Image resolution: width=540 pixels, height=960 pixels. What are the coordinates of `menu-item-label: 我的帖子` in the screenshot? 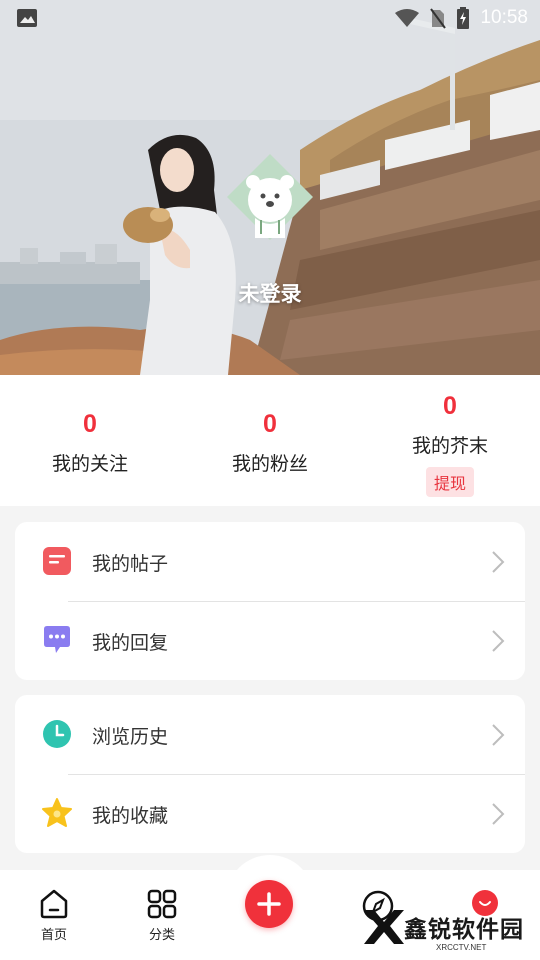 It's located at (130, 564).